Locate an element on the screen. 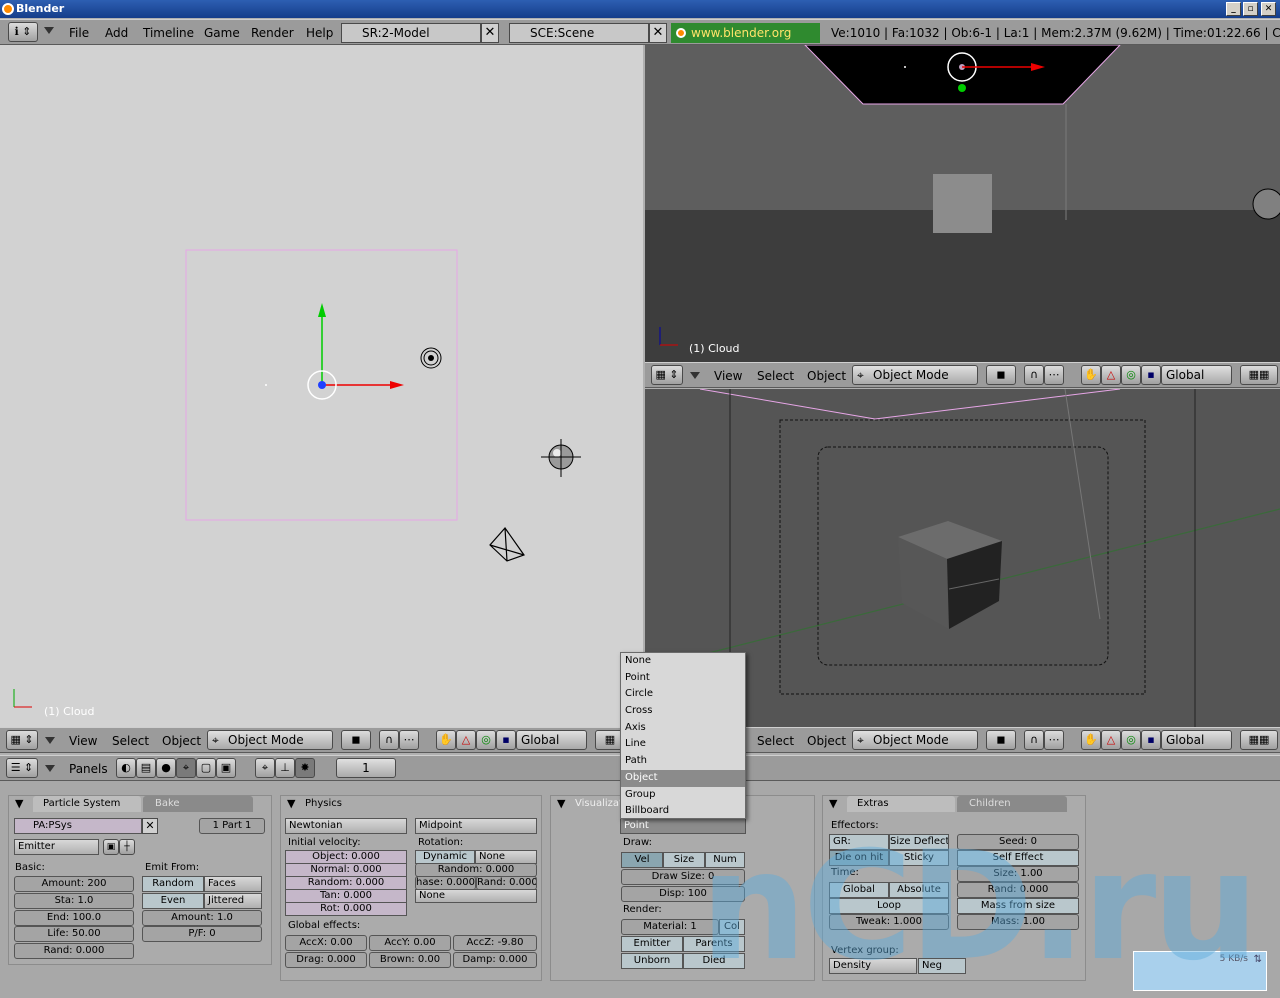  brown-field: Brown: 0.00 is located at coordinates (410, 960).